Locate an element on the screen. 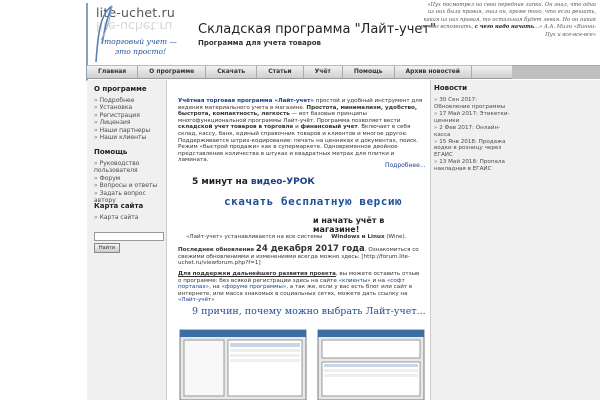 This screenshot has width=600, height=400. about-heading: О программе is located at coordinates (120, 89).